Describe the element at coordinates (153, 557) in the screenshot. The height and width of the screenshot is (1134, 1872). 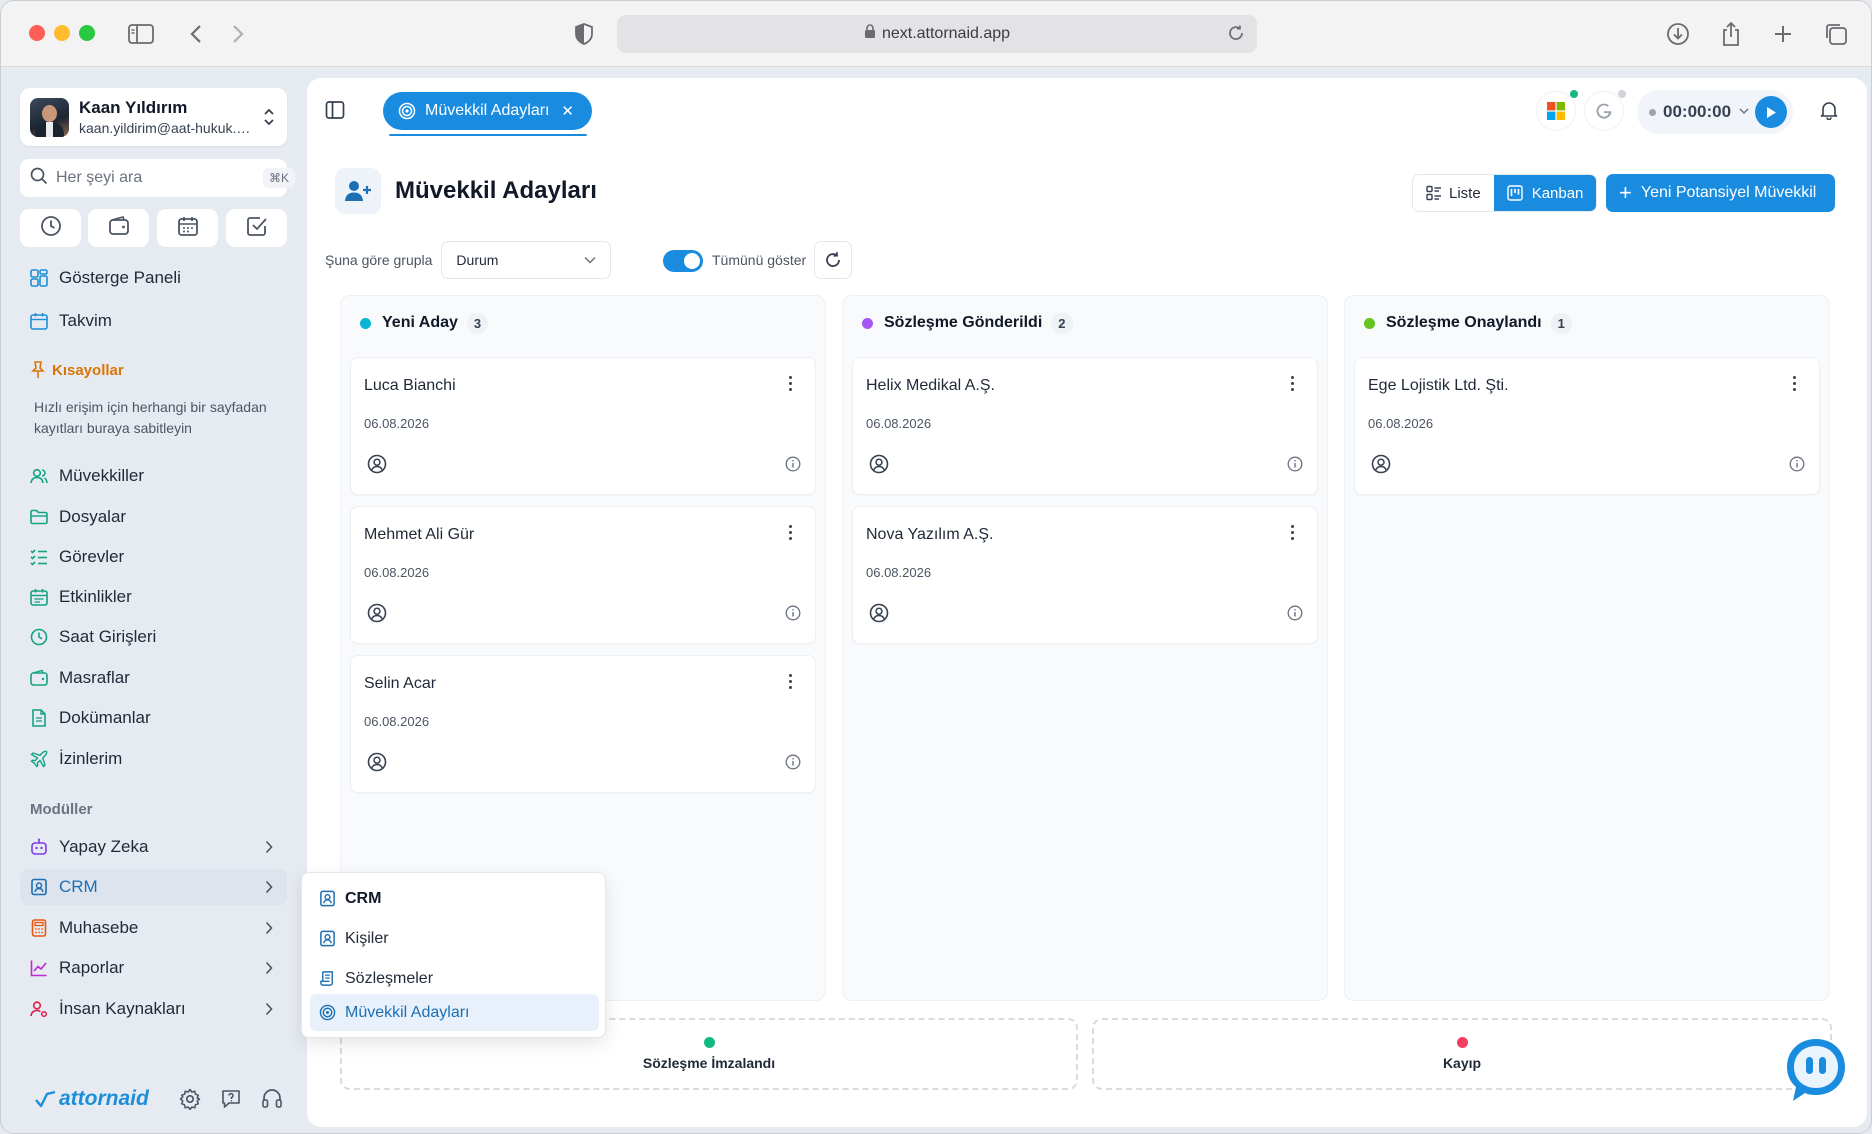
I see `sidebar-item-tasks: Görevler` at that location.